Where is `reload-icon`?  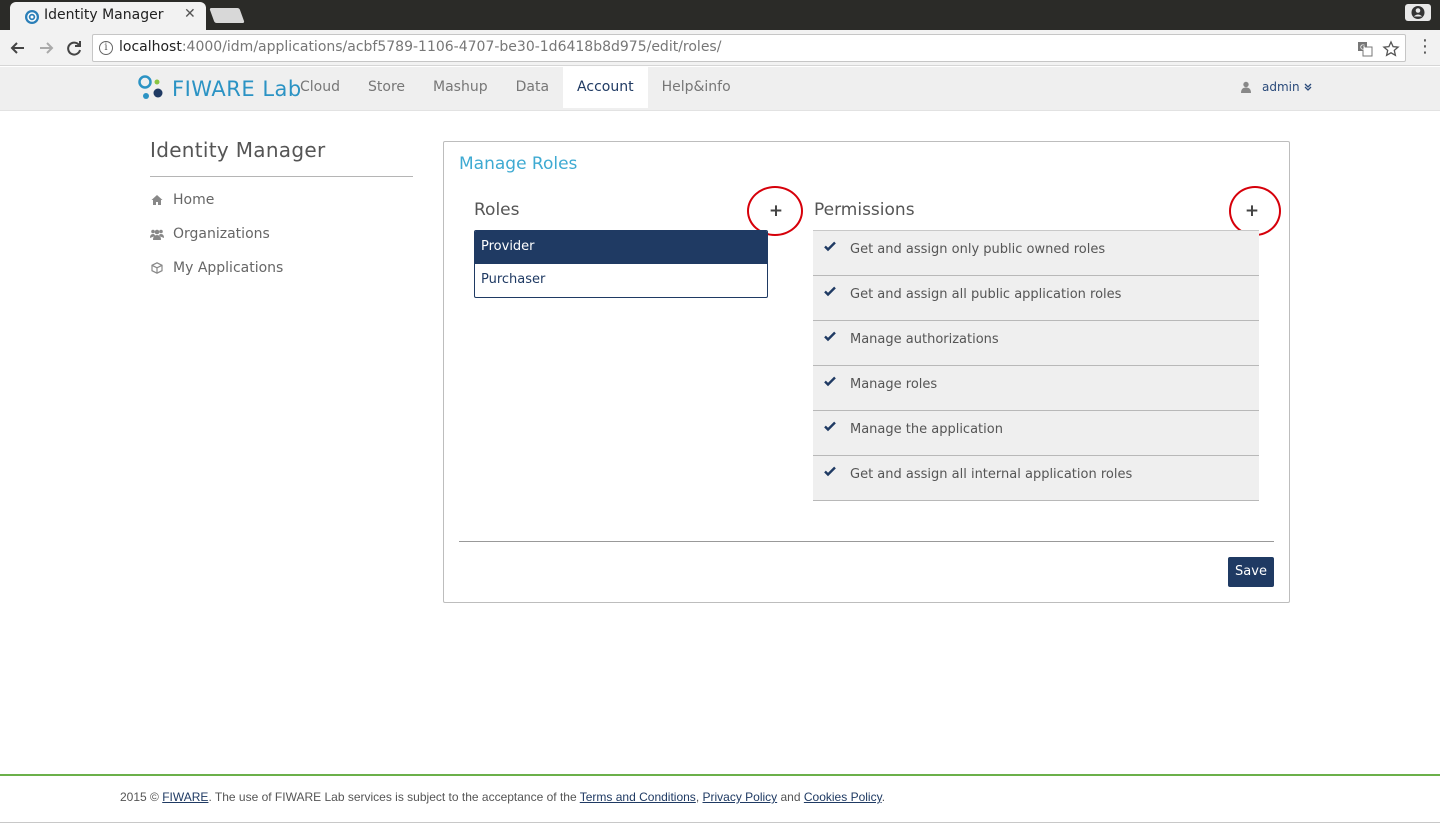
reload-icon is located at coordinates (74, 48).